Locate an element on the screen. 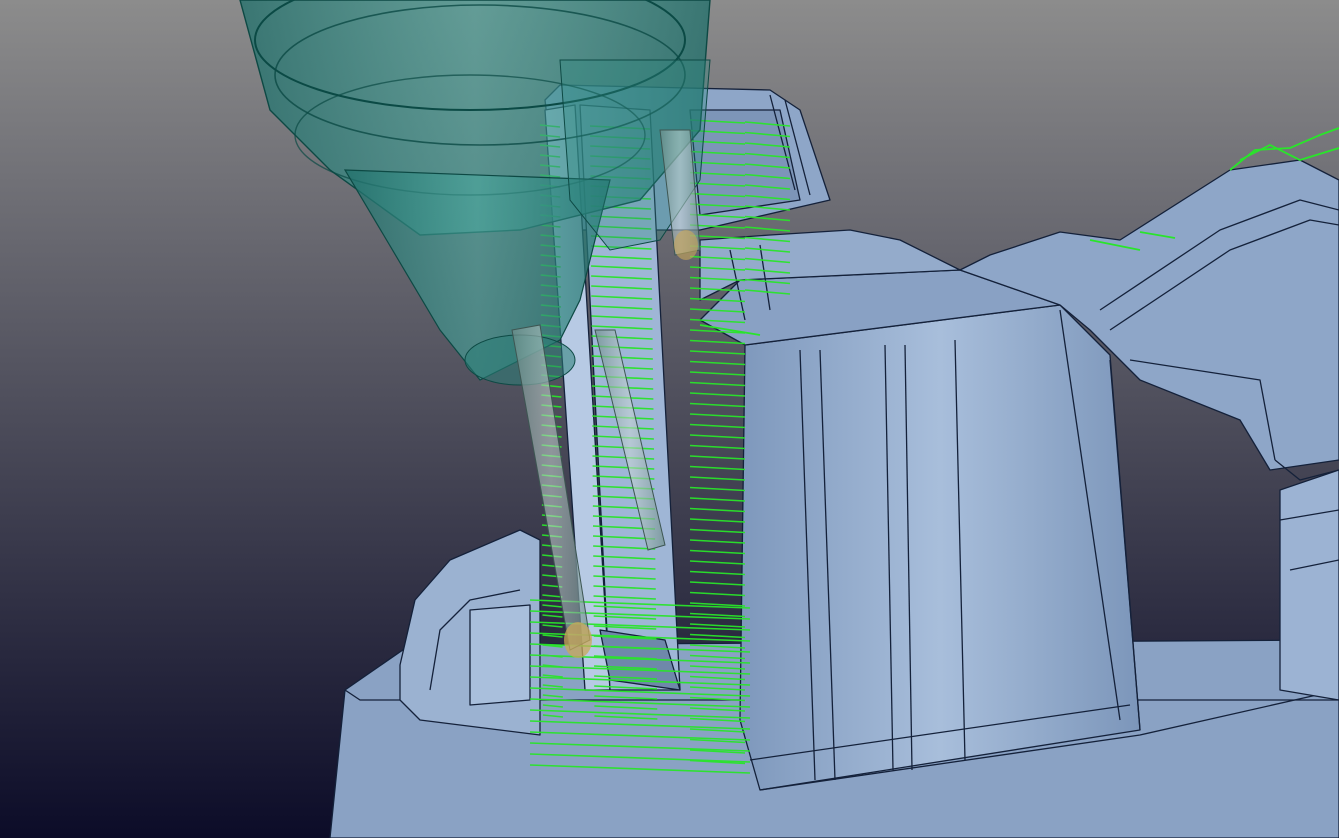  cutter-tip-rear is located at coordinates (686, 245).